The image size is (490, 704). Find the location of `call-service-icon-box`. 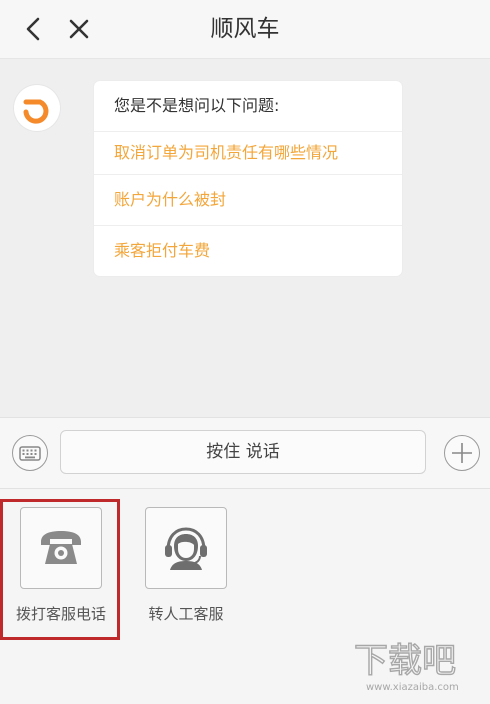

call-service-icon-box is located at coordinates (61, 548).